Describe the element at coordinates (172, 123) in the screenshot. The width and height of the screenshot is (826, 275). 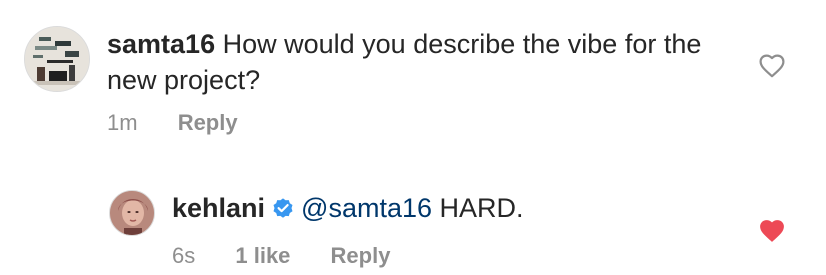
I see `comment-meta: 1m Reply` at that location.